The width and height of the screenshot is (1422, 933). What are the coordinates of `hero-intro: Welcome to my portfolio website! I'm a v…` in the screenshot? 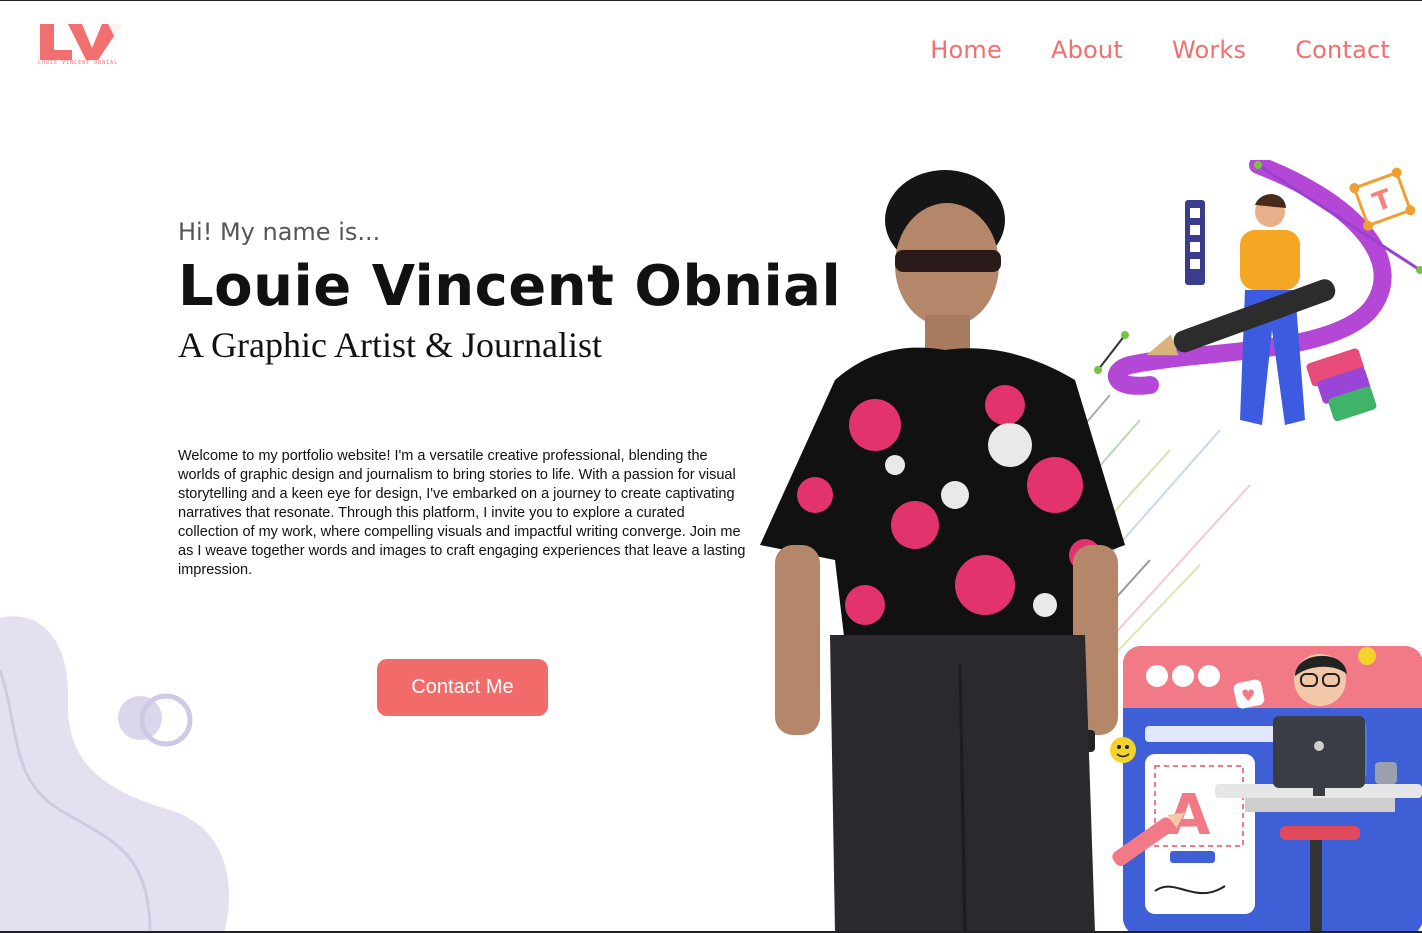 It's located at (462, 513).